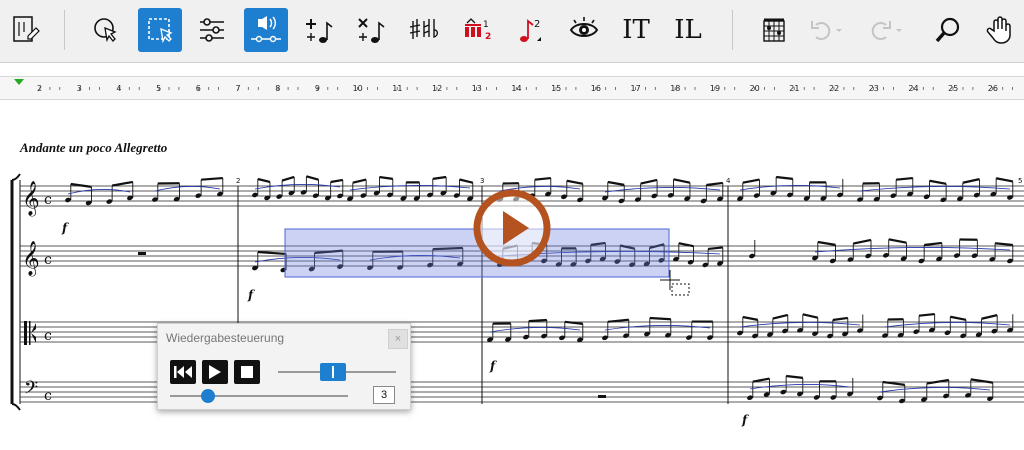 The height and width of the screenshot is (450, 1024). Describe the element at coordinates (31, 199) in the screenshot. I see `treble-clef-staff1: 𝄞` at that location.